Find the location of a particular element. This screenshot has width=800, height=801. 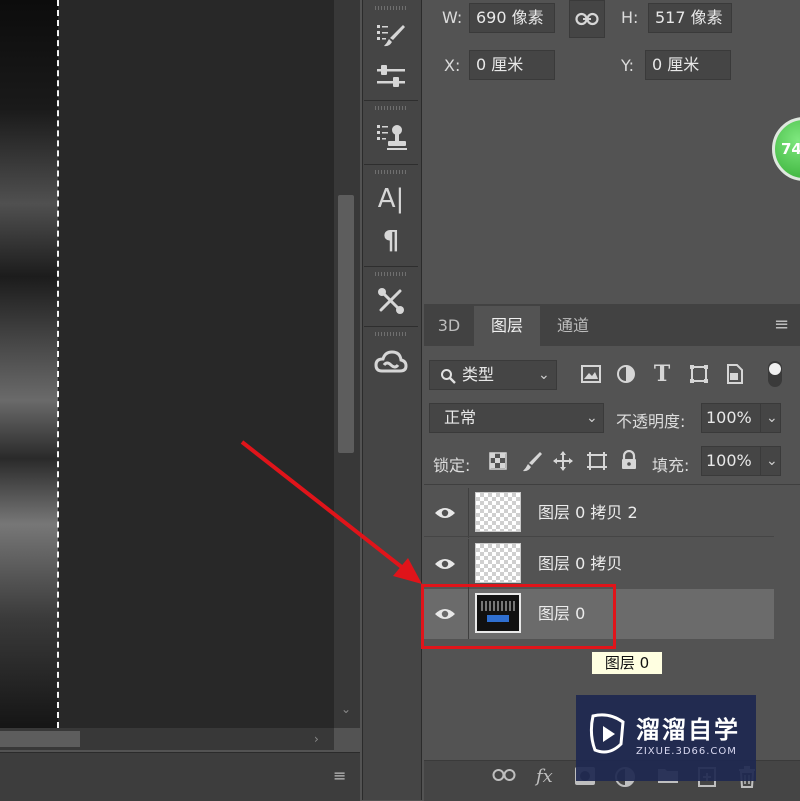

layer-name: 图层 0 拷贝 2 is located at coordinates (588, 513).